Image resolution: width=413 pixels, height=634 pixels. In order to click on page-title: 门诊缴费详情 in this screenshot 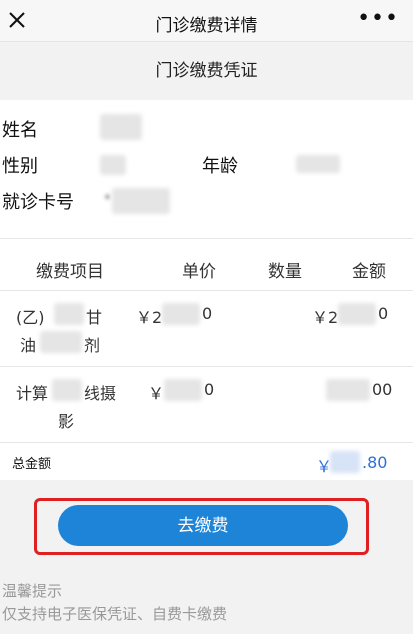, I will do `click(206, 26)`.